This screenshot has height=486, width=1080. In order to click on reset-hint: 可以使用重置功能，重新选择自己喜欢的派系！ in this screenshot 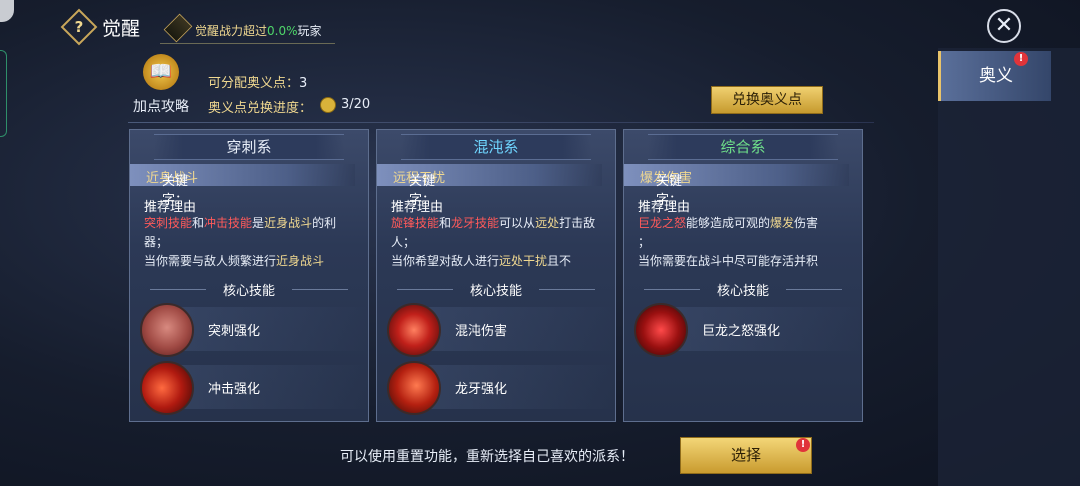, I will do `click(487, 457)`.